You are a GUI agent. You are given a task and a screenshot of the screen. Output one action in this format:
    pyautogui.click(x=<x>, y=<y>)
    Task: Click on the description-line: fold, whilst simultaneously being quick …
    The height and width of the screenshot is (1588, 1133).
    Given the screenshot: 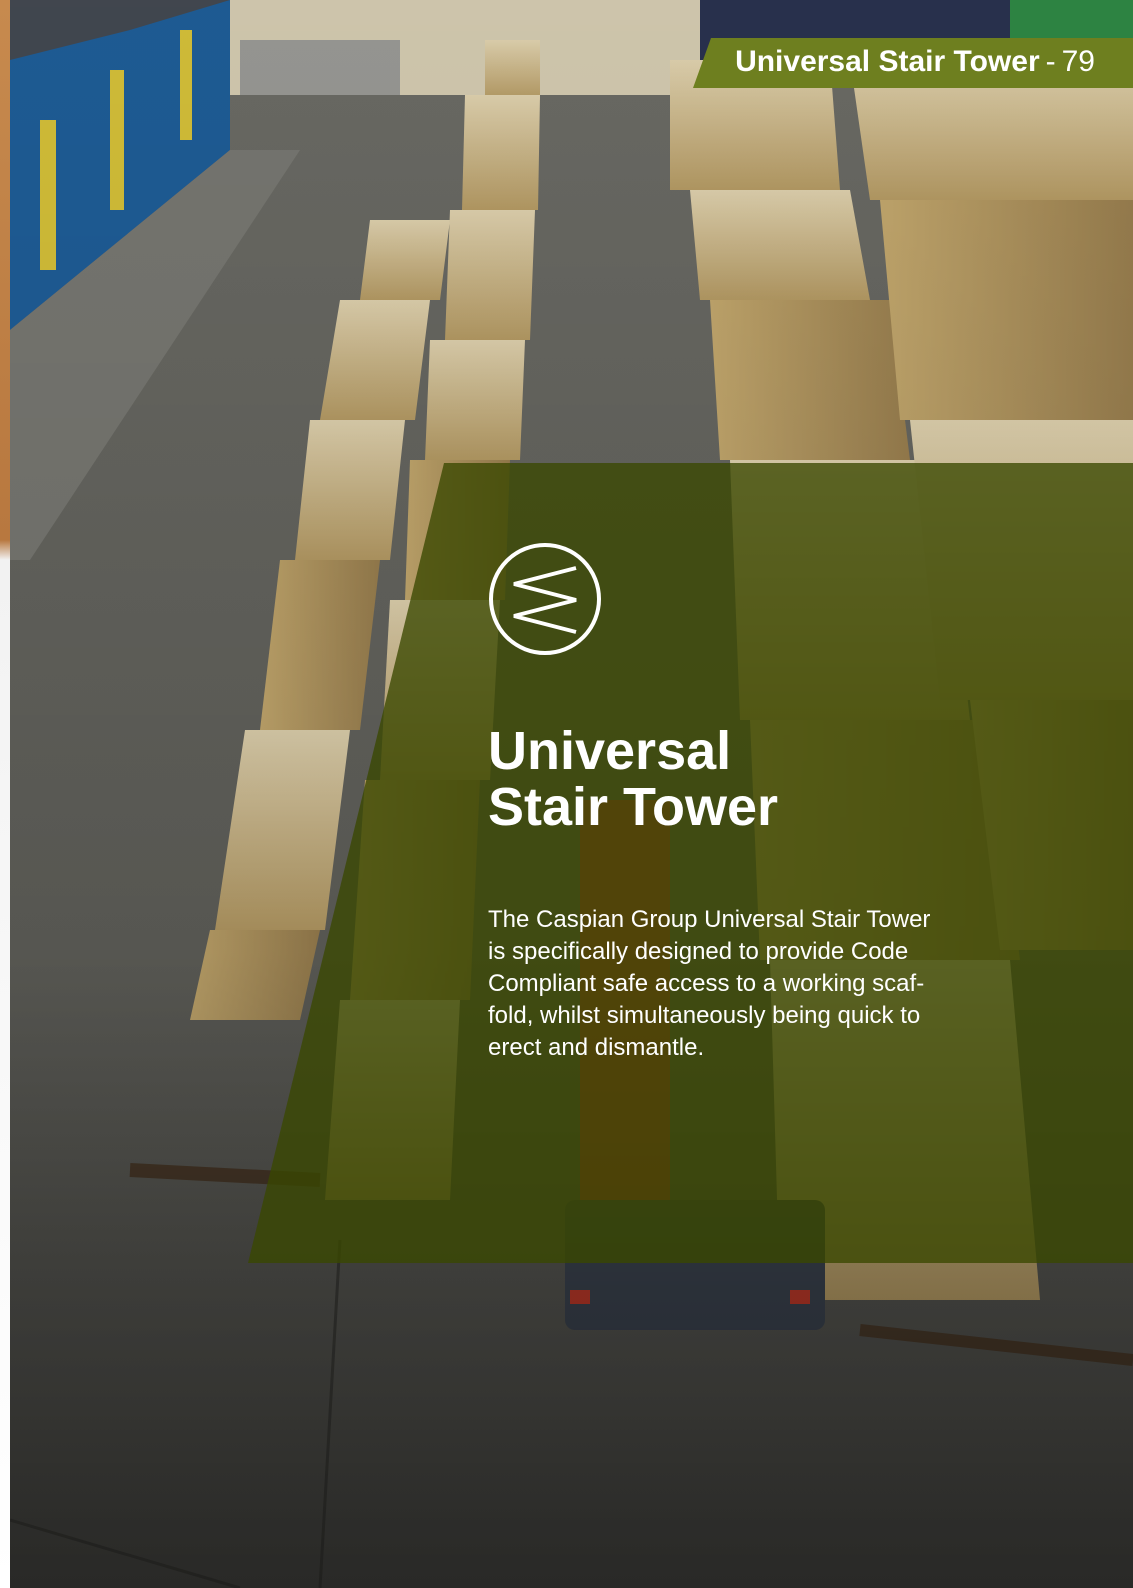 What is the action you would take?
    pyautogui.click(x=704, y=1015)
    